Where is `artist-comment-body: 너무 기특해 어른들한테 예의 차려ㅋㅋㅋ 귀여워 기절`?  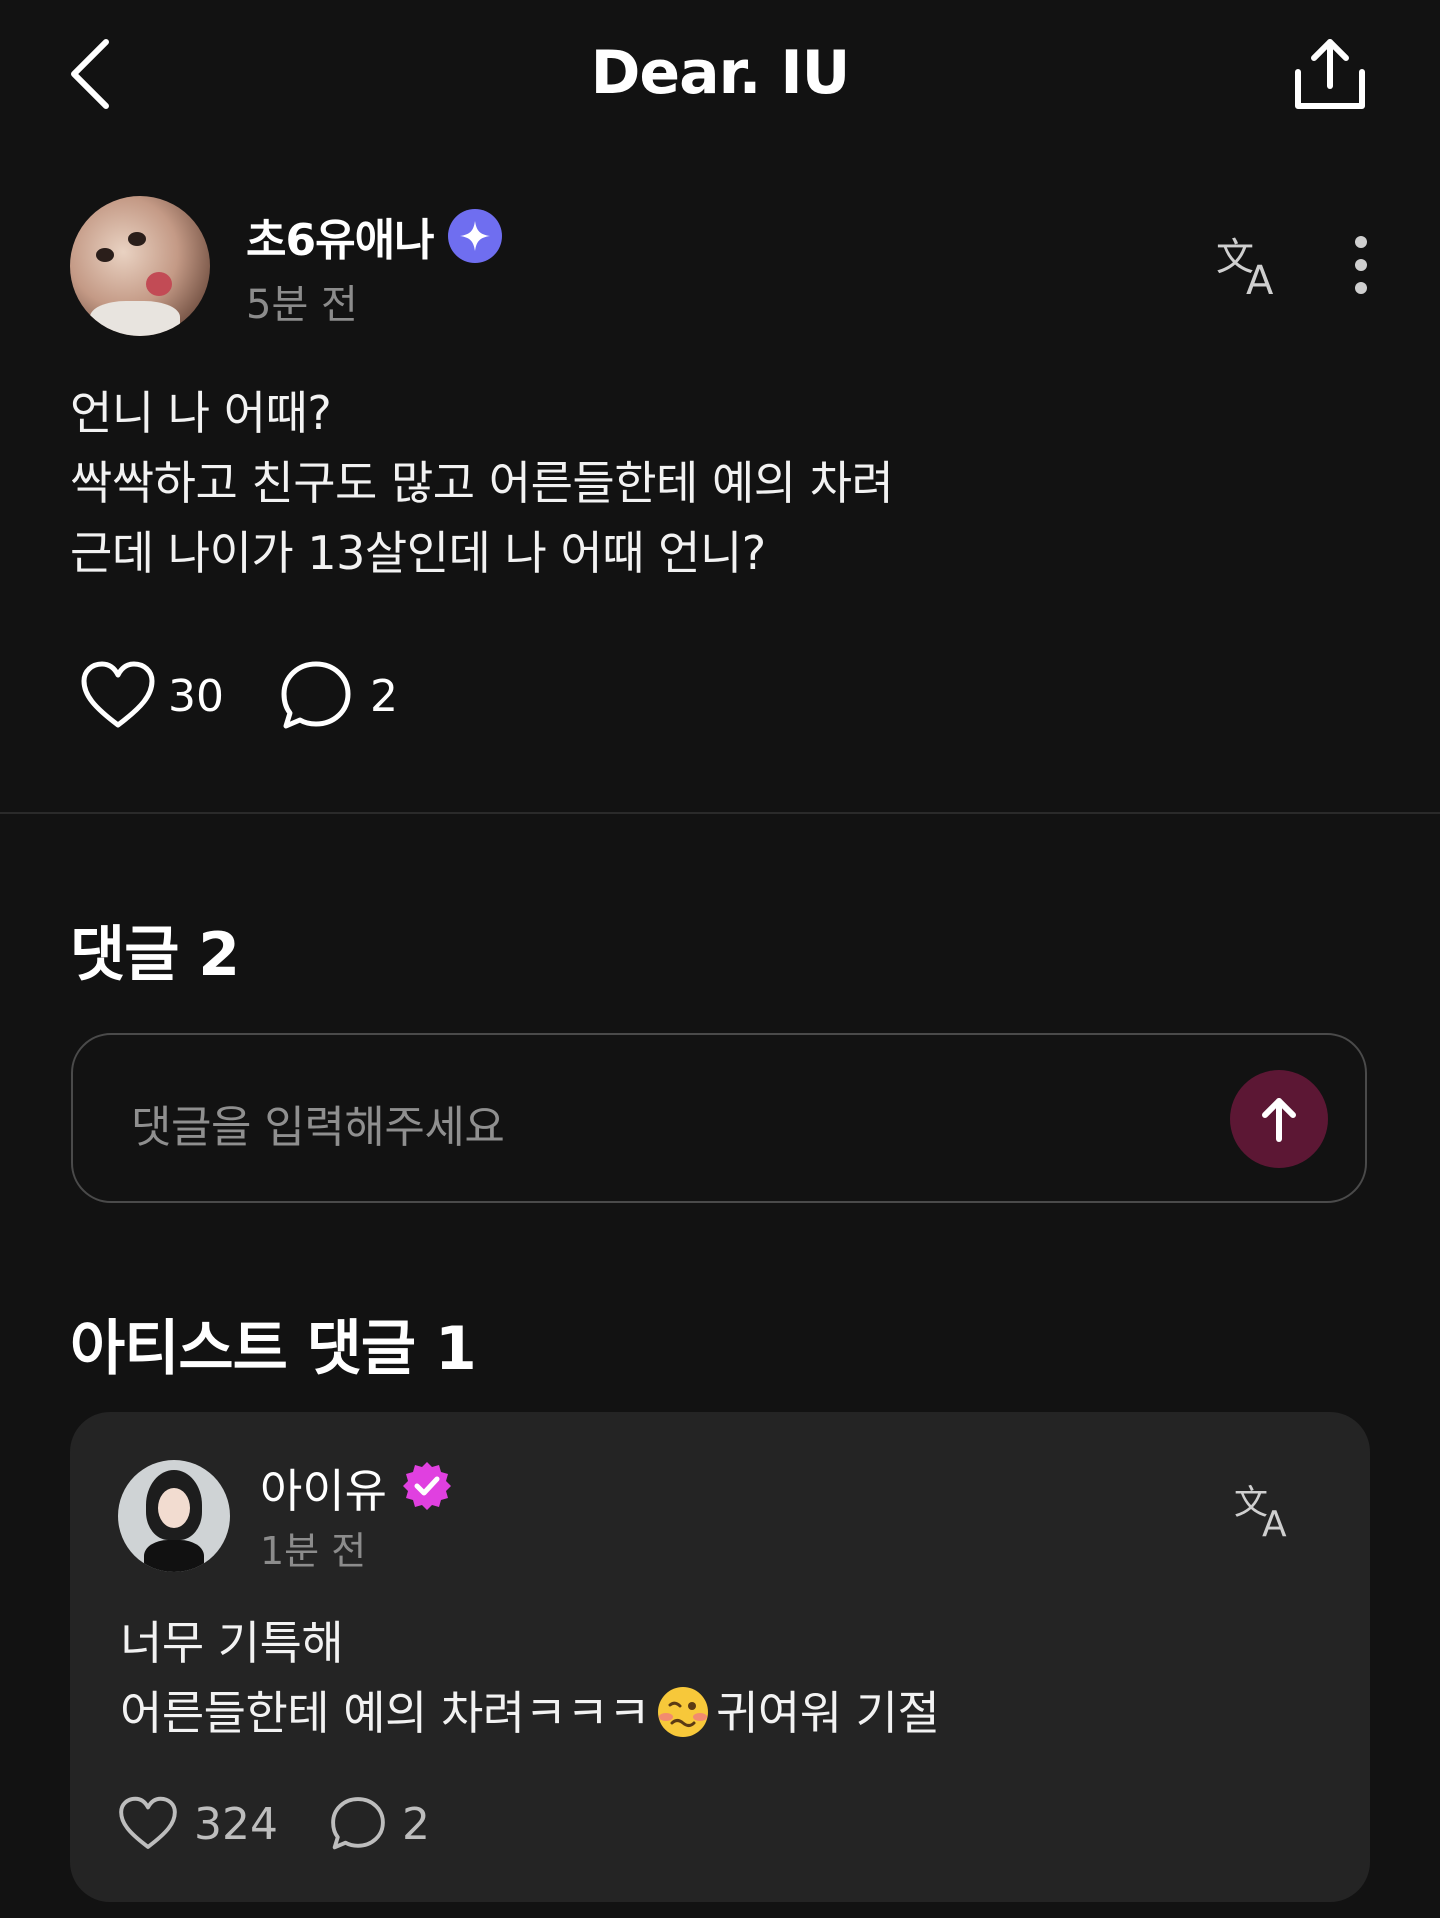 artist-comment-body: 너무 기특해 어른들한테 예의 차려ㅋㅋㅋ 귀여워 기절 is located at coordinates (720, 1678).